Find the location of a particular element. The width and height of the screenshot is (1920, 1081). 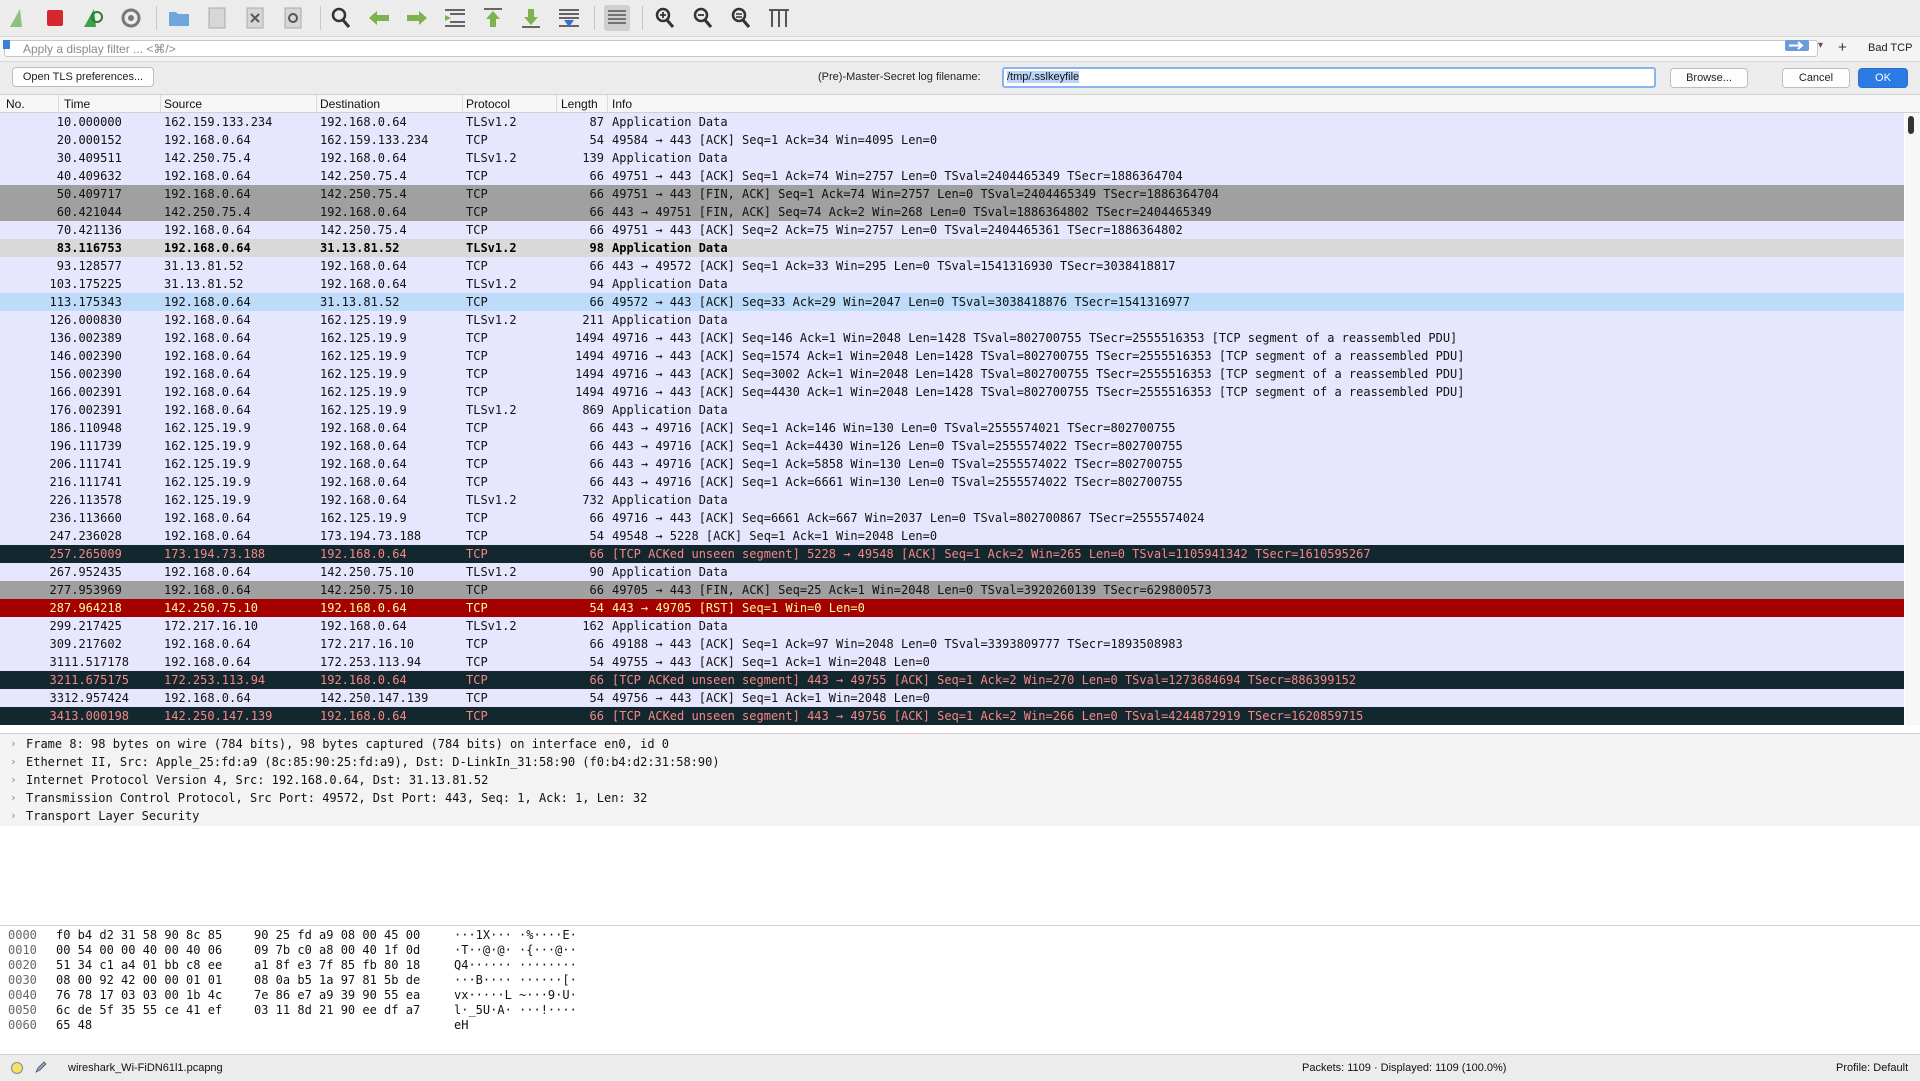

stop-capture-icon is located at coordinates (55, 18).